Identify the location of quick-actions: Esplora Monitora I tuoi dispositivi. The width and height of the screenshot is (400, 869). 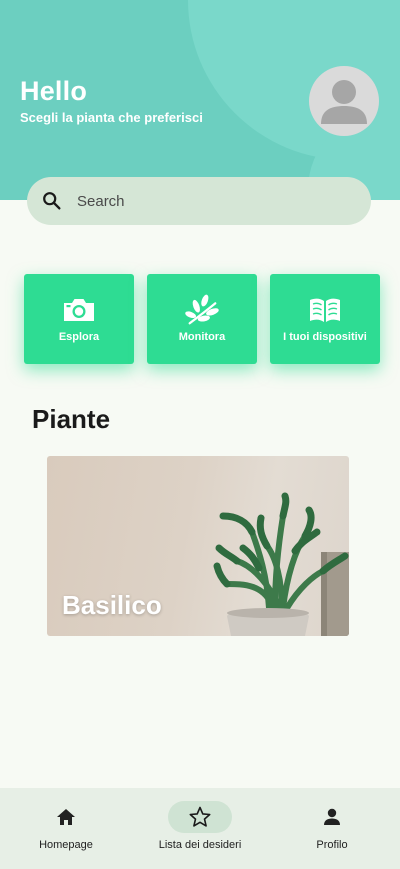
(202, 319).